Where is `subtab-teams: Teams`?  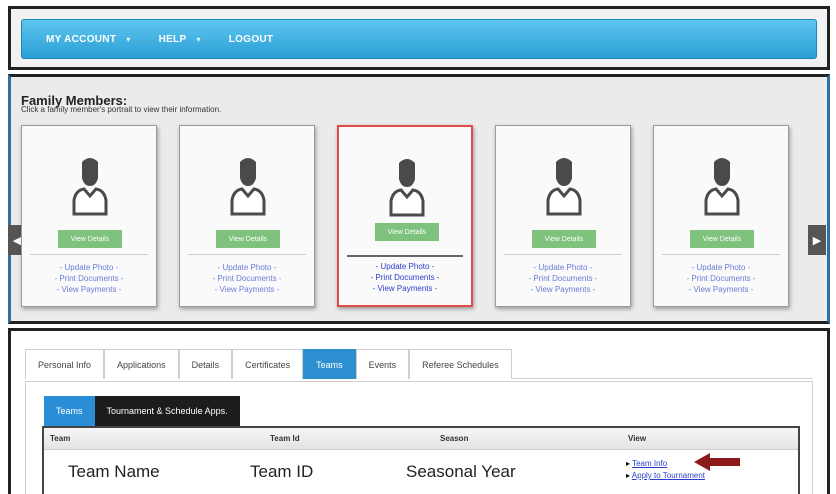
subtab-teams: Teams is located at coordinates (69, 411).